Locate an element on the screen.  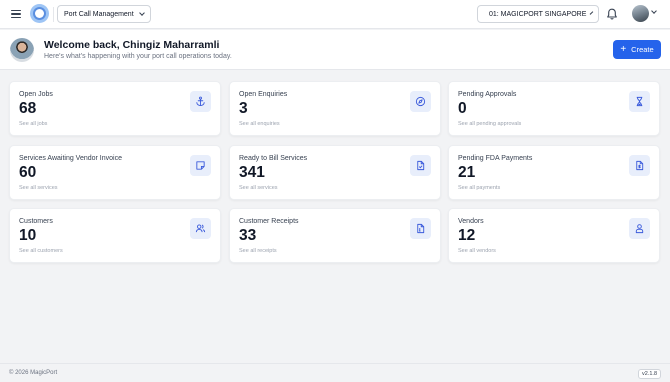
create-button: + Create is located at coordinates (637, 49).